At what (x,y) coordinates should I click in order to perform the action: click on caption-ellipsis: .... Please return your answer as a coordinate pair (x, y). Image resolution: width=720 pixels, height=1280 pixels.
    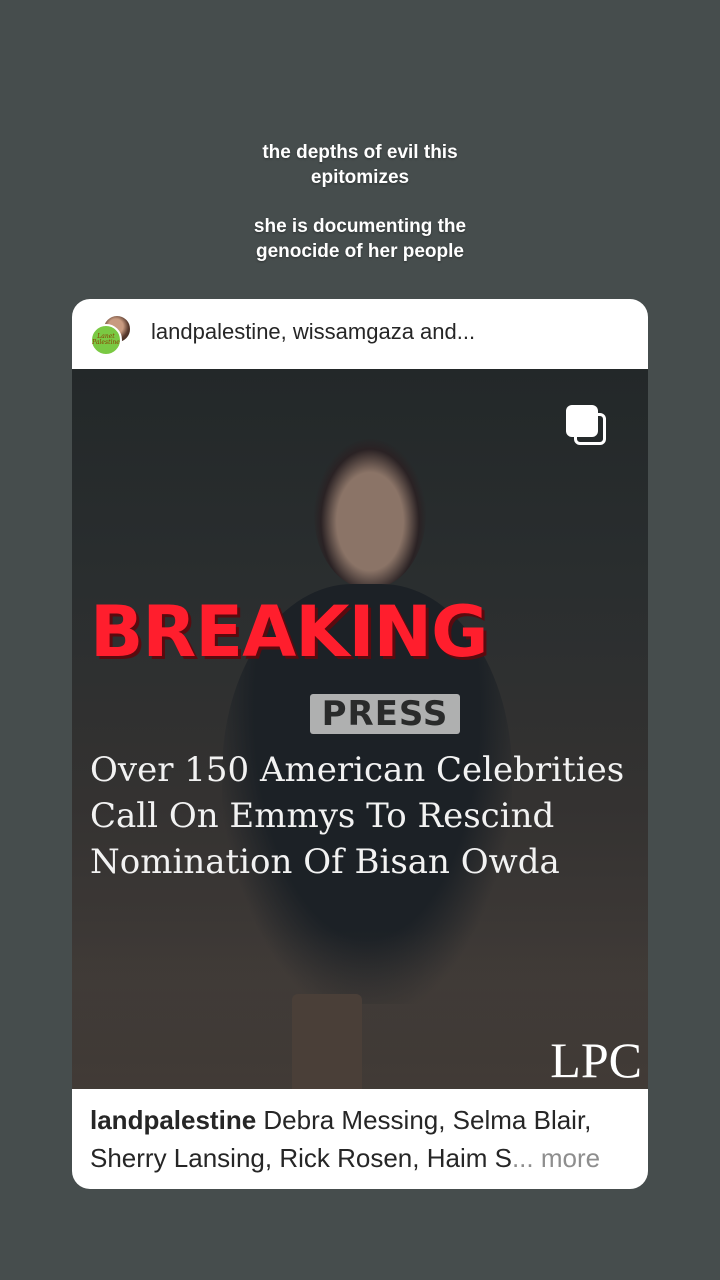
    Looking at the image, I should click on (522, 1158).